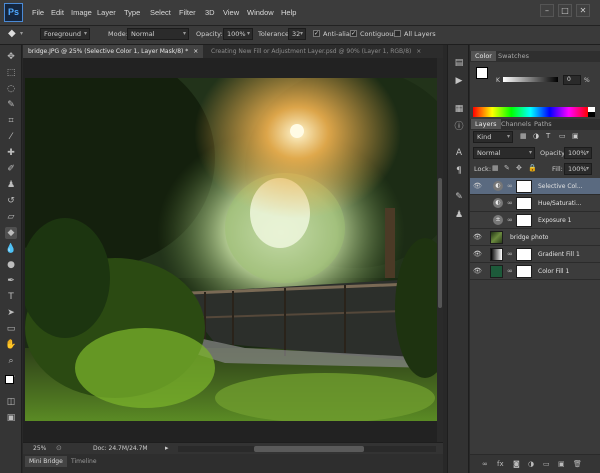 Image resolution: width=600 pixels, height=473 pixels. Describe the element at coordinates (11, 281) in the screenshot. I see `pen-tool-icon: ✒` at that location.